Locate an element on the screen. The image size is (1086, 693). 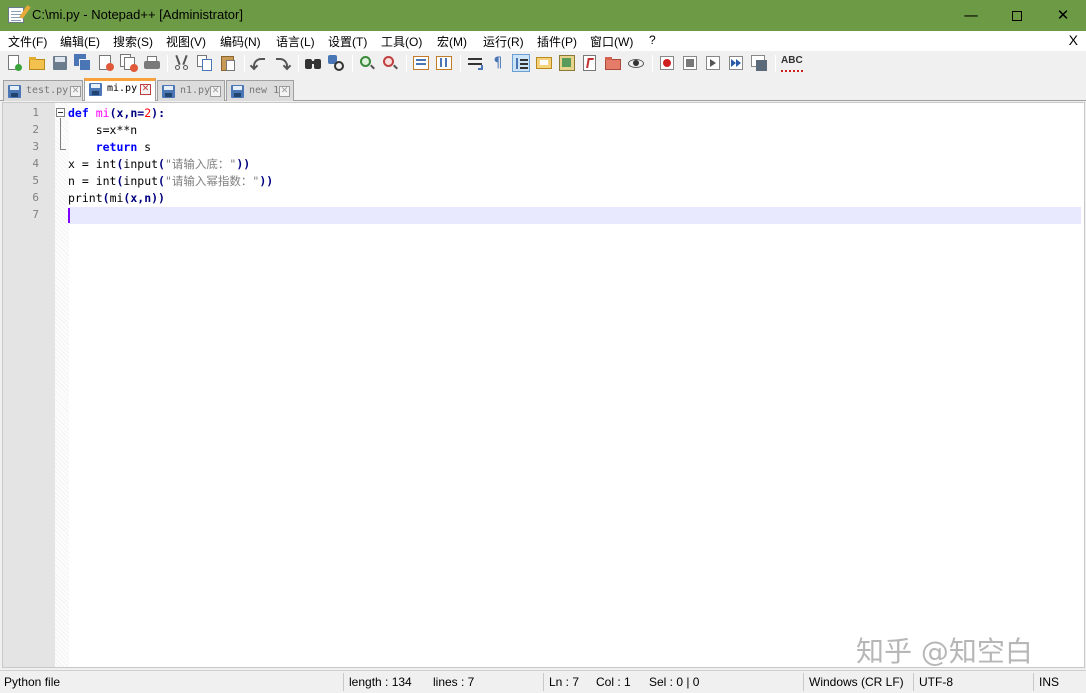
line-number-gutter: 1 2 3 4 5 6 7 is located at coordinates (29, 385).